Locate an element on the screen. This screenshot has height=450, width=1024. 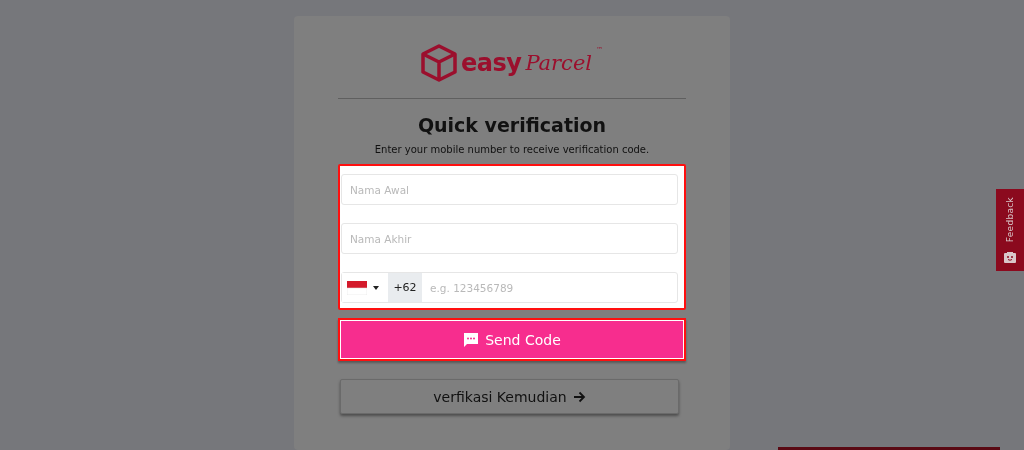
arrow-right-icon is located at coordinates (579, 396).